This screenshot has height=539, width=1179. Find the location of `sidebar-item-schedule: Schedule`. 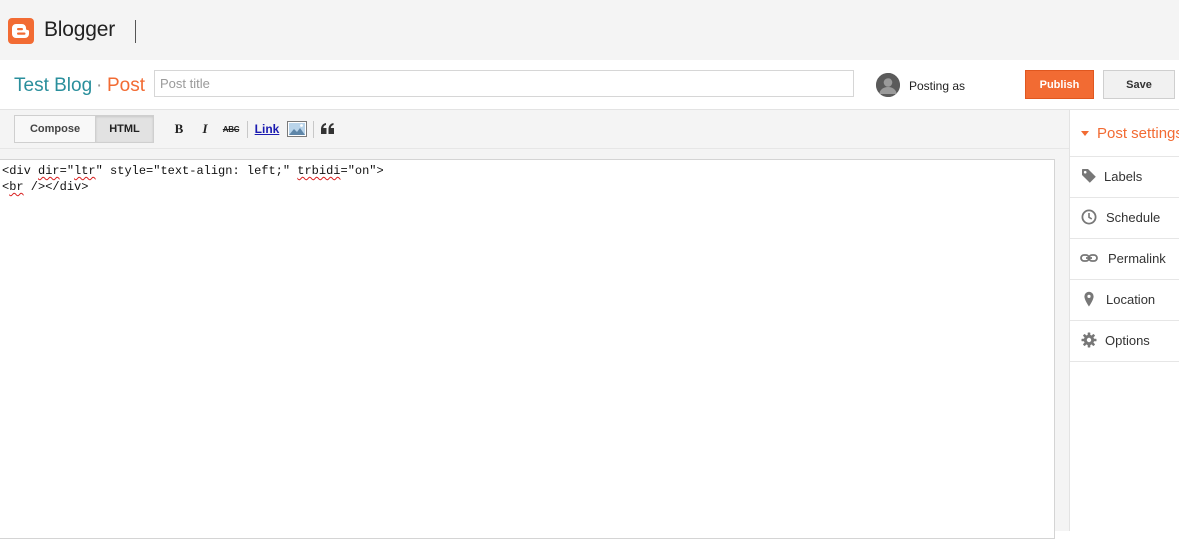

sidebar-item-schedule: Schedule is located at coordinates (1124, 218).